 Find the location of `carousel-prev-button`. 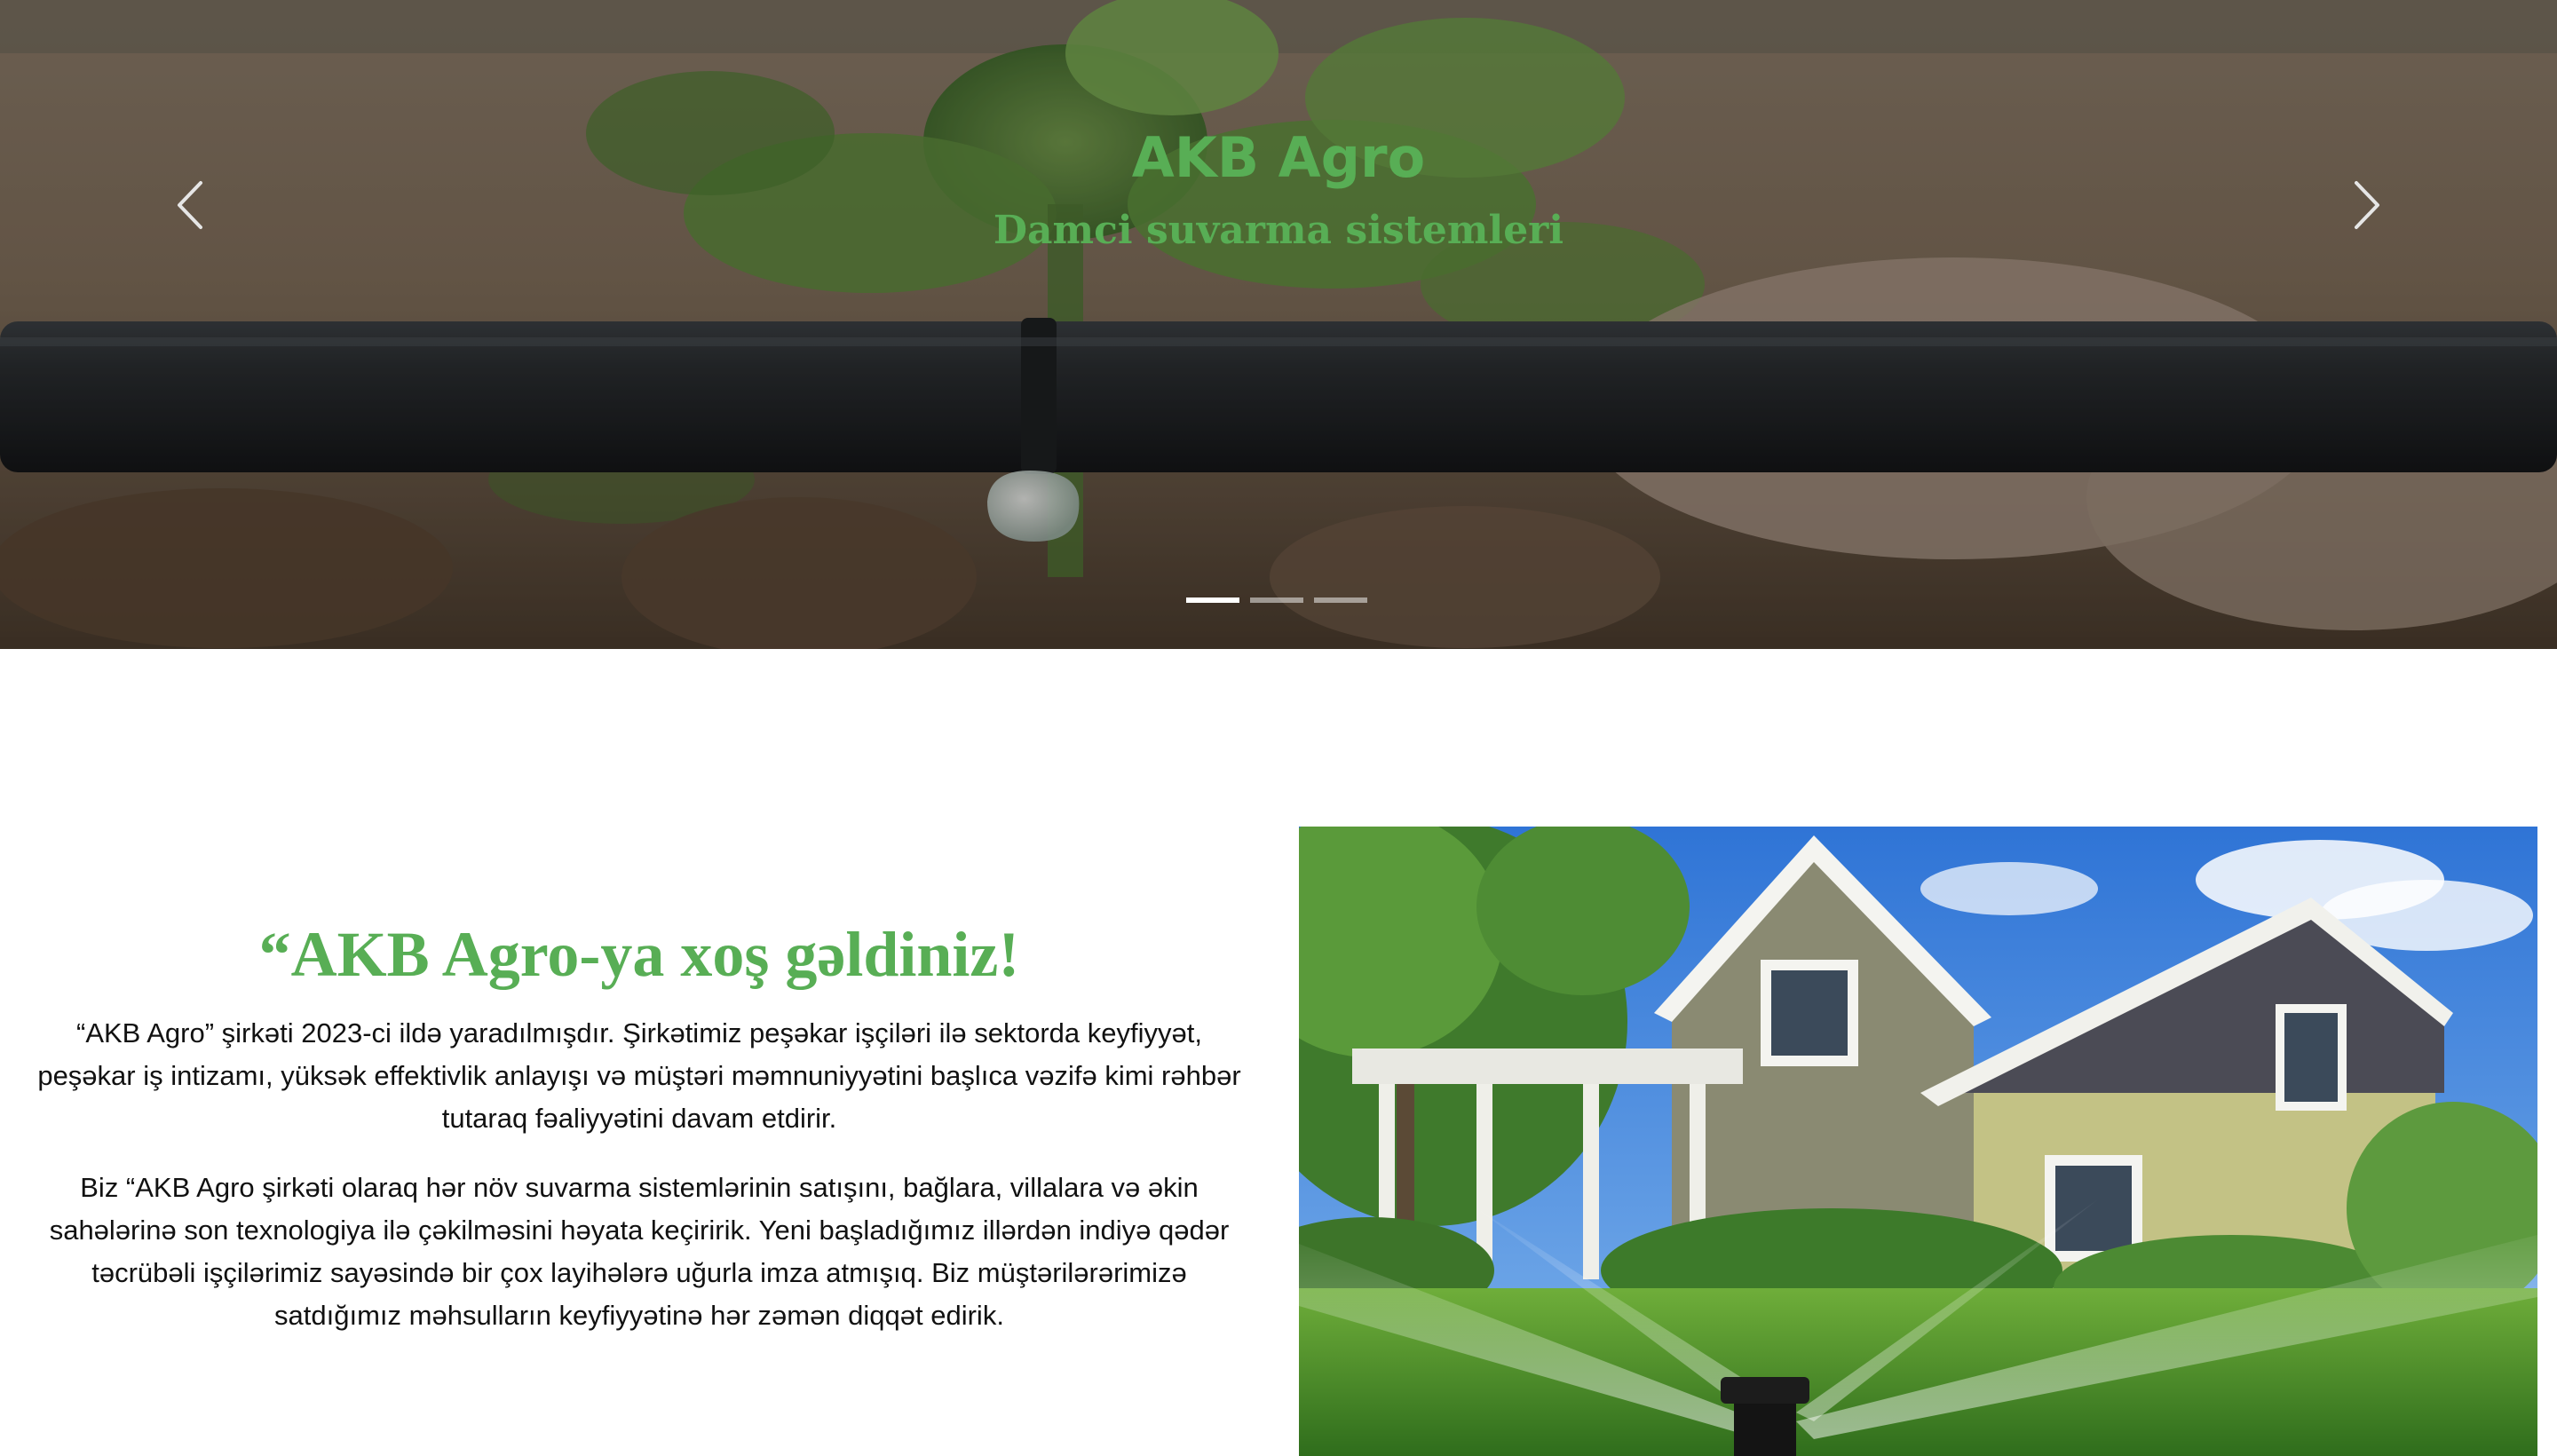

carousel-prev-button is located at coordinates (191, 205).